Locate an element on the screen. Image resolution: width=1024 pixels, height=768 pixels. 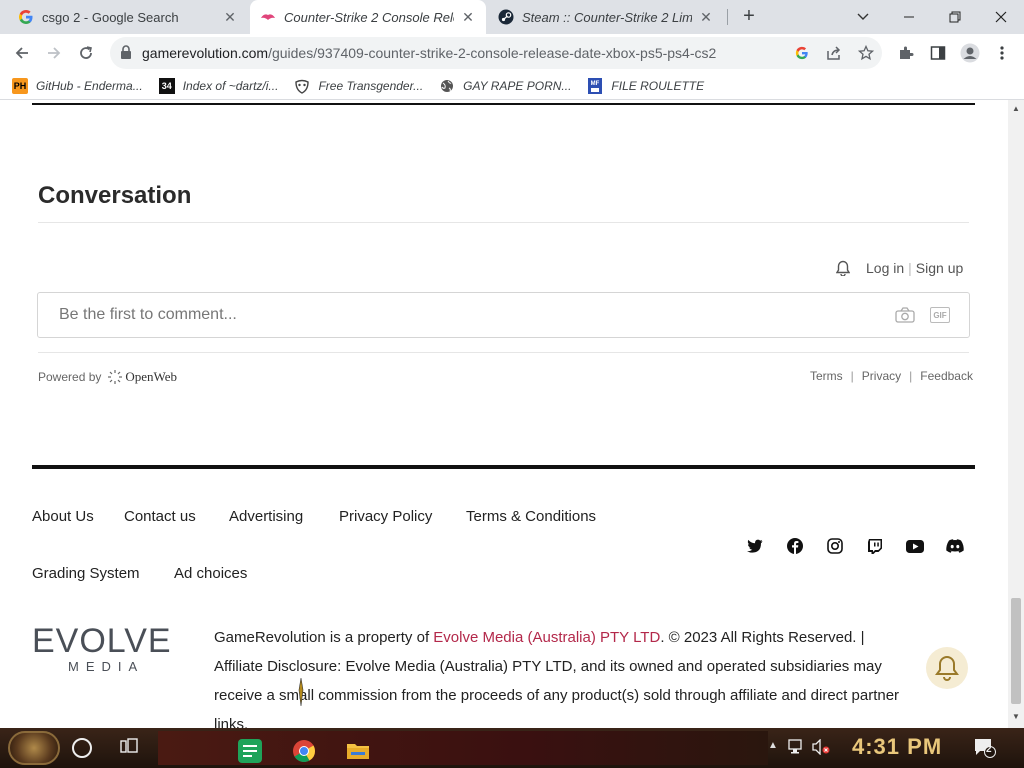
comment-input: Be the first to comment... GIF is located at coordinates (503, 315).